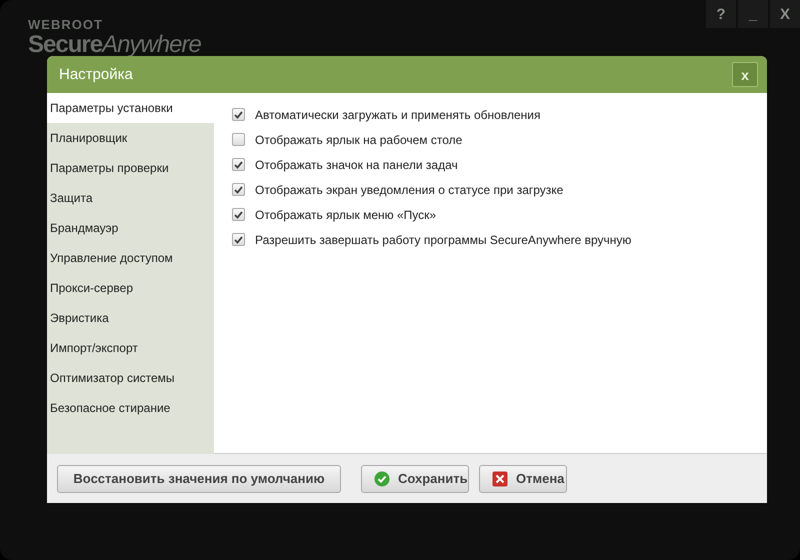 The image size is (800, 560). Describe the element at coordinates (358, 139) in the screenshot. I see `option-label: Отображать ярлык на рабочем столе` at that location.